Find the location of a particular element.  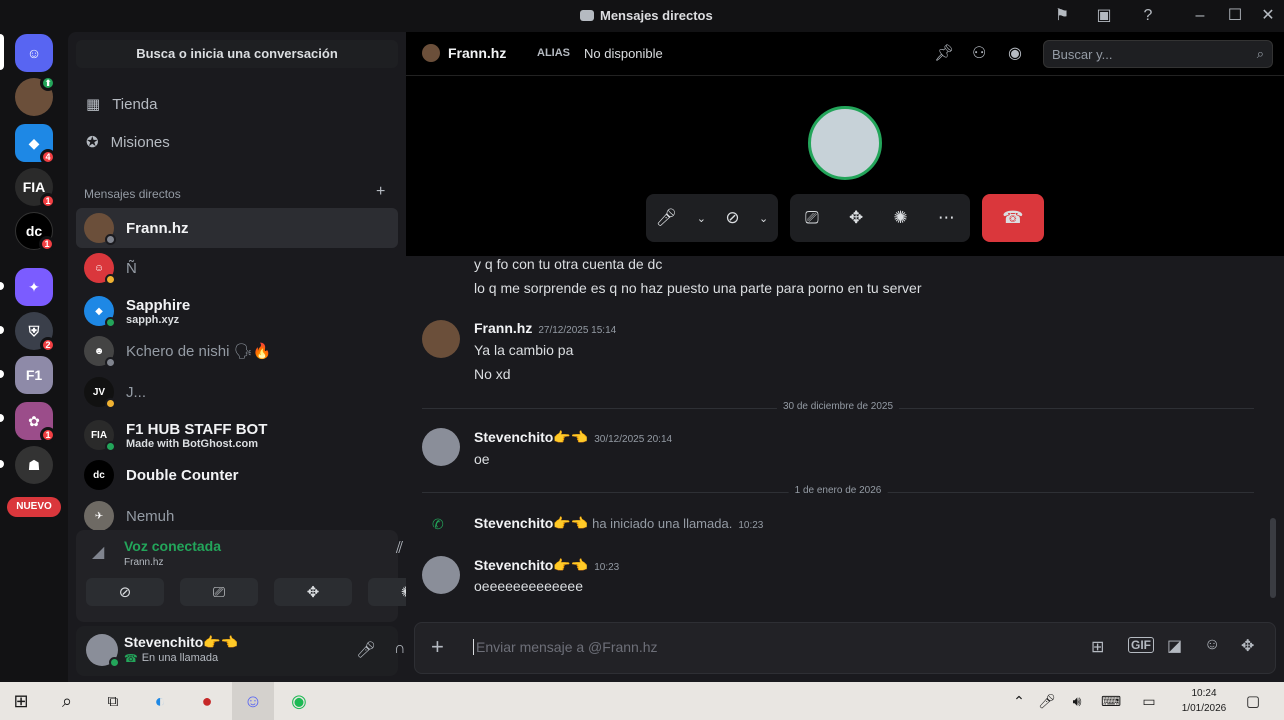

avatar: ✈ is located at coordinates (99, 516).